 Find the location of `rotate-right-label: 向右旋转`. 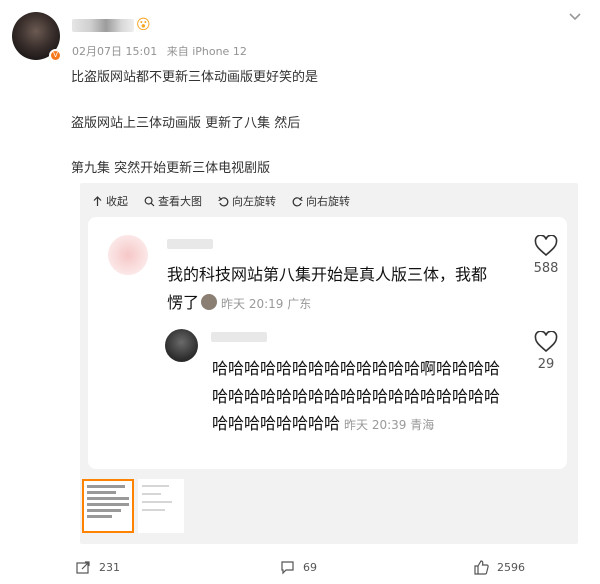

rotate-right-label: 向右旋转 is located at coordinates (328, 201).